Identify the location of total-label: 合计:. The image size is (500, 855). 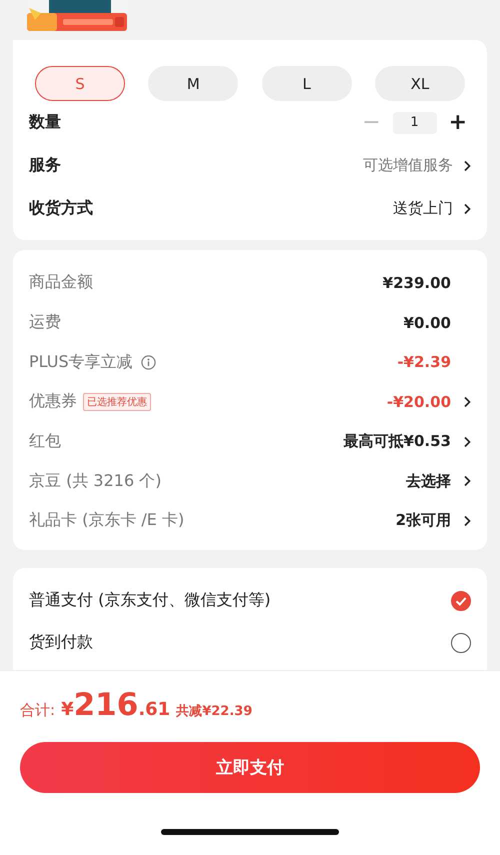
(38, 710).